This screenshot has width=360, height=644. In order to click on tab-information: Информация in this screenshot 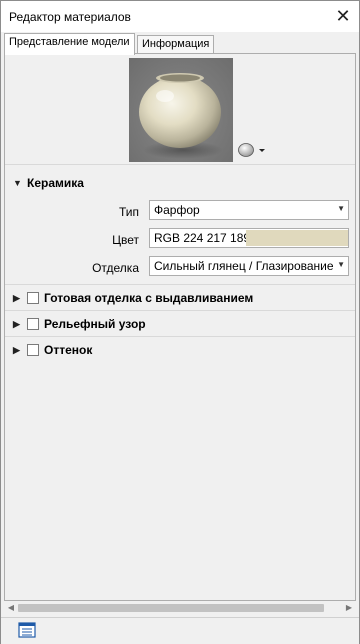, I will do `click(176, 44)`.